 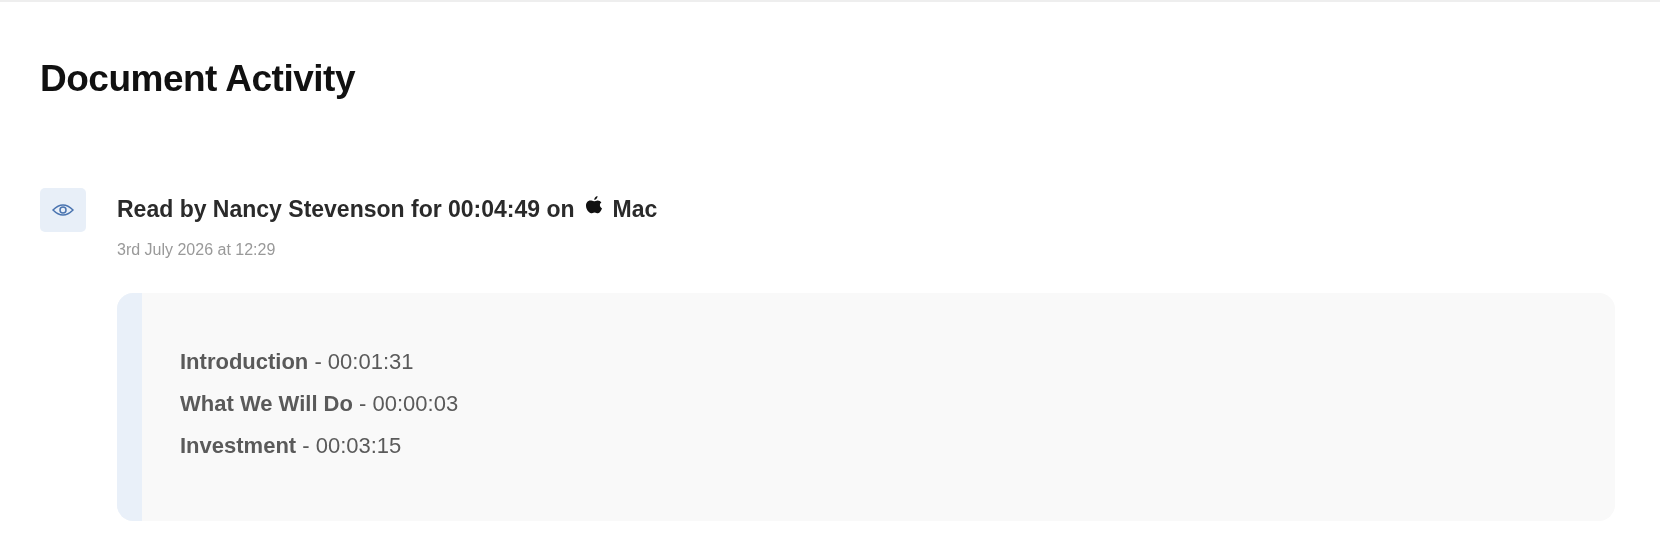 I want to click on activity-timestamp: 3rd July 2026 at 12:29, so click(x=197, y=250).